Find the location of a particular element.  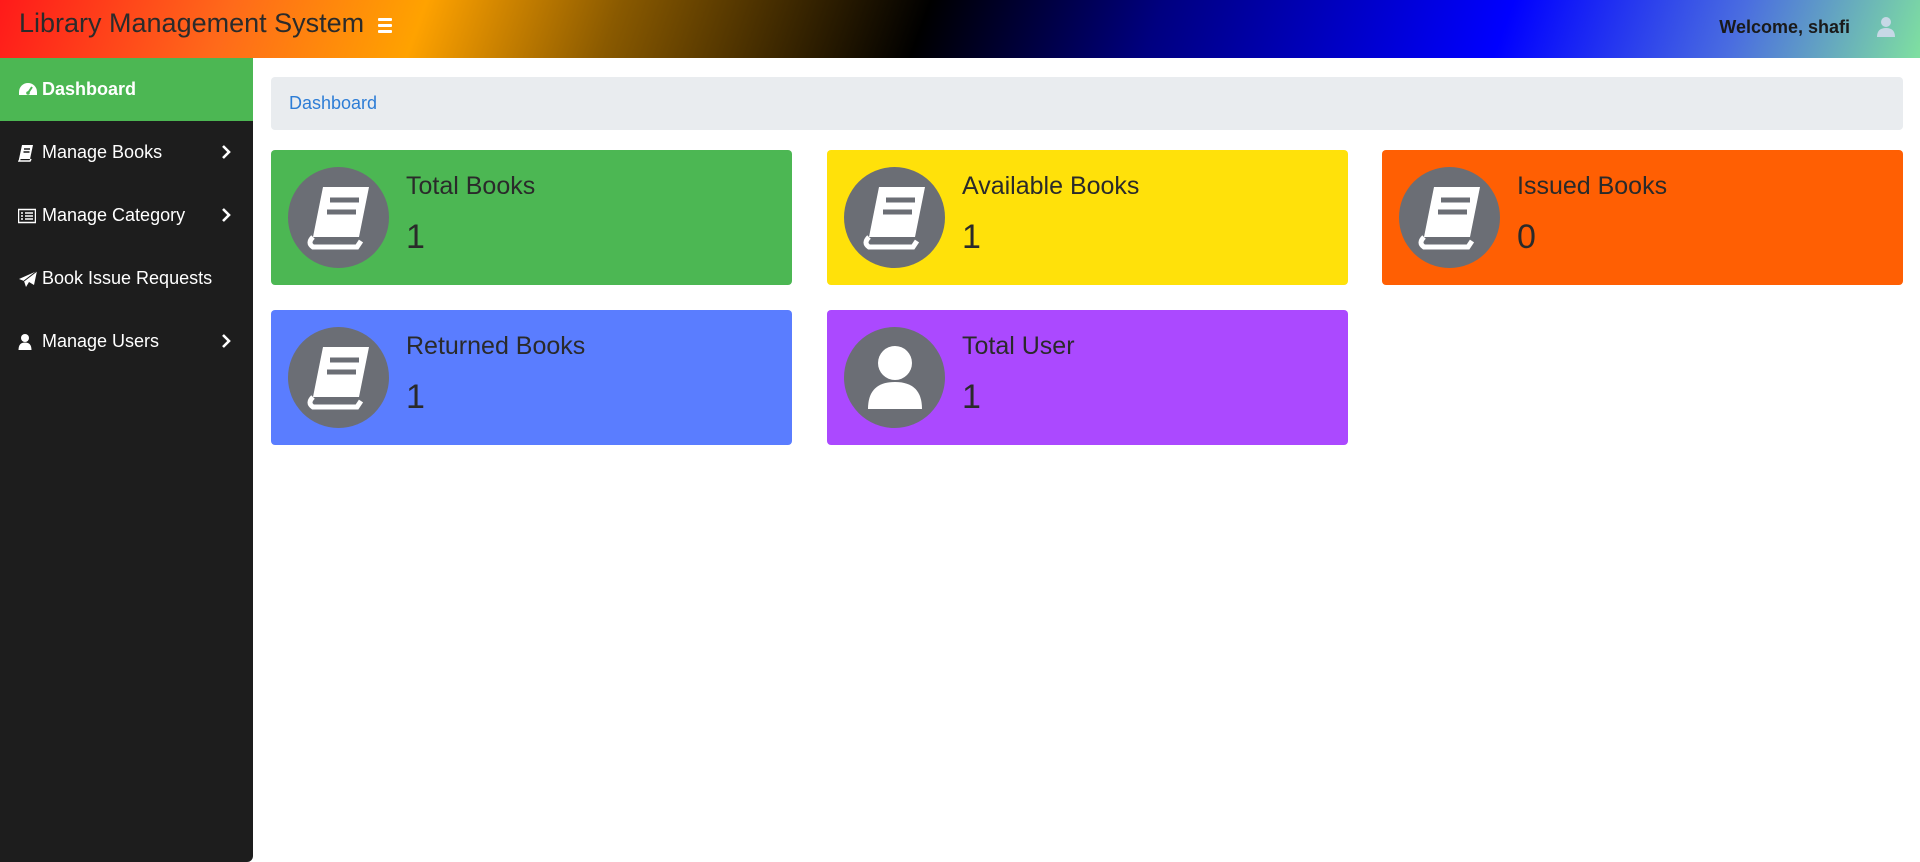

card-title: Returned Books is located at coordinates (496, 346).